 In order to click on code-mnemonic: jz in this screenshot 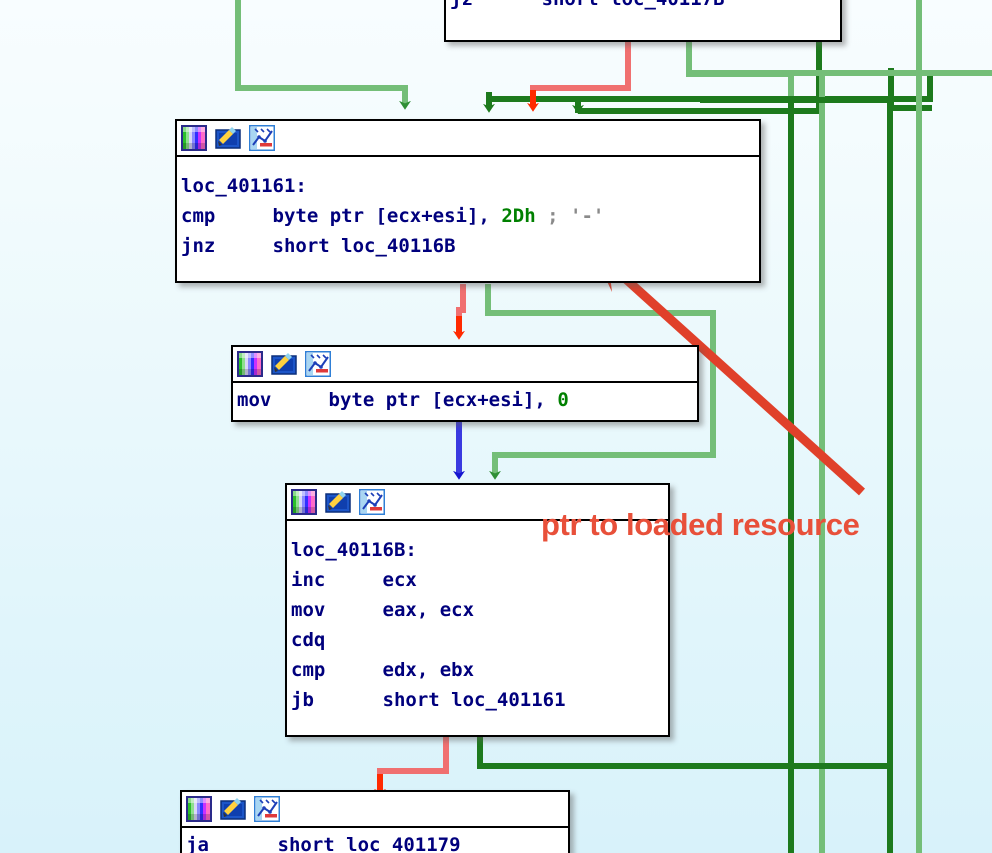, I will do `click(461, 5)`.